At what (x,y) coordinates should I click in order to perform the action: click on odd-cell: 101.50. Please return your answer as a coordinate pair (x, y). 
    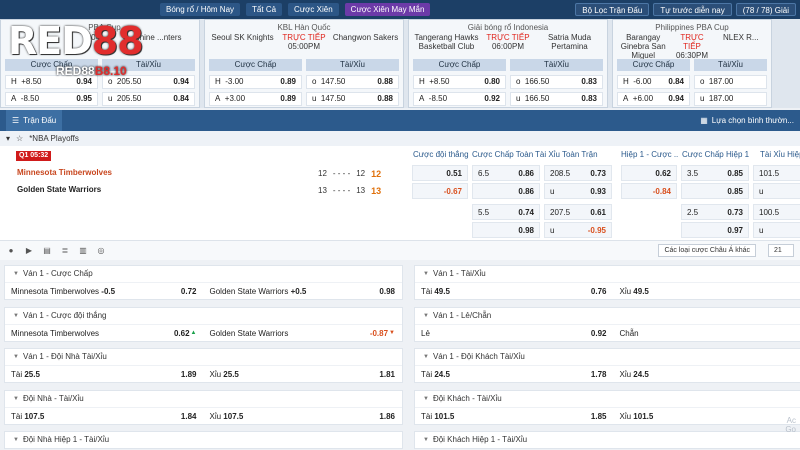
    Looking at the image, I should click on (776, 173).